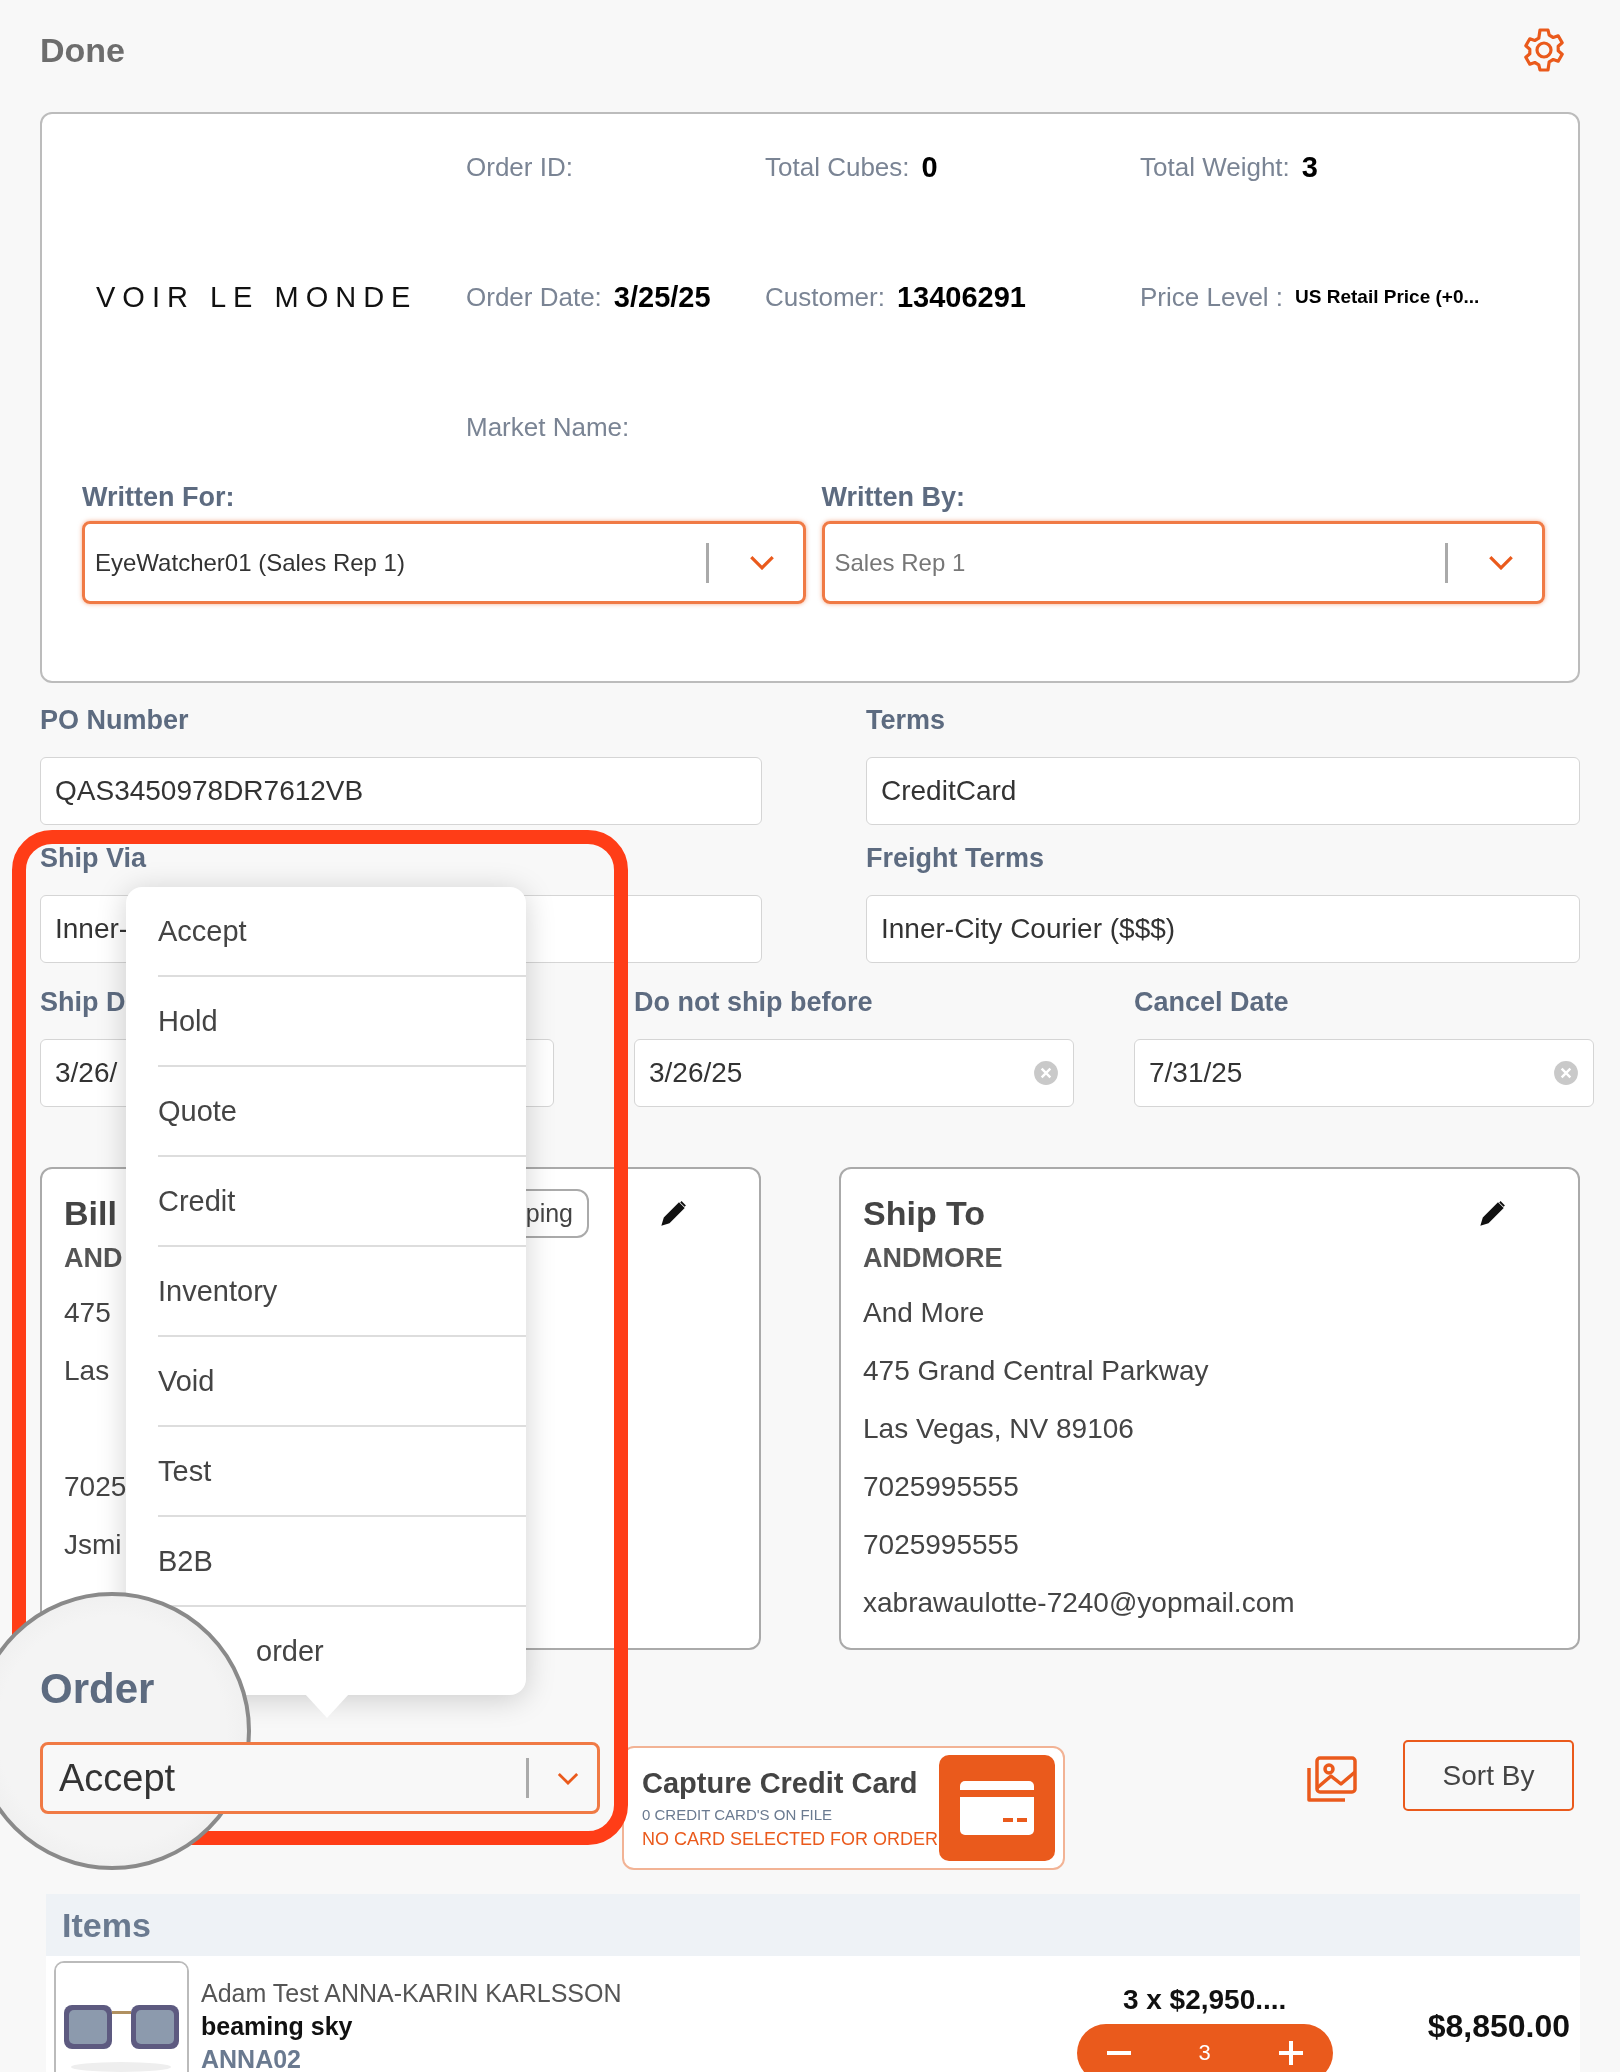 This screenshot has height=2072, width=1620. What do you see at coordinates (754, 1002) in the screenshot?
I see `do-not-ship-before-label: Do not ship before` at bounding box center [754, 1002].